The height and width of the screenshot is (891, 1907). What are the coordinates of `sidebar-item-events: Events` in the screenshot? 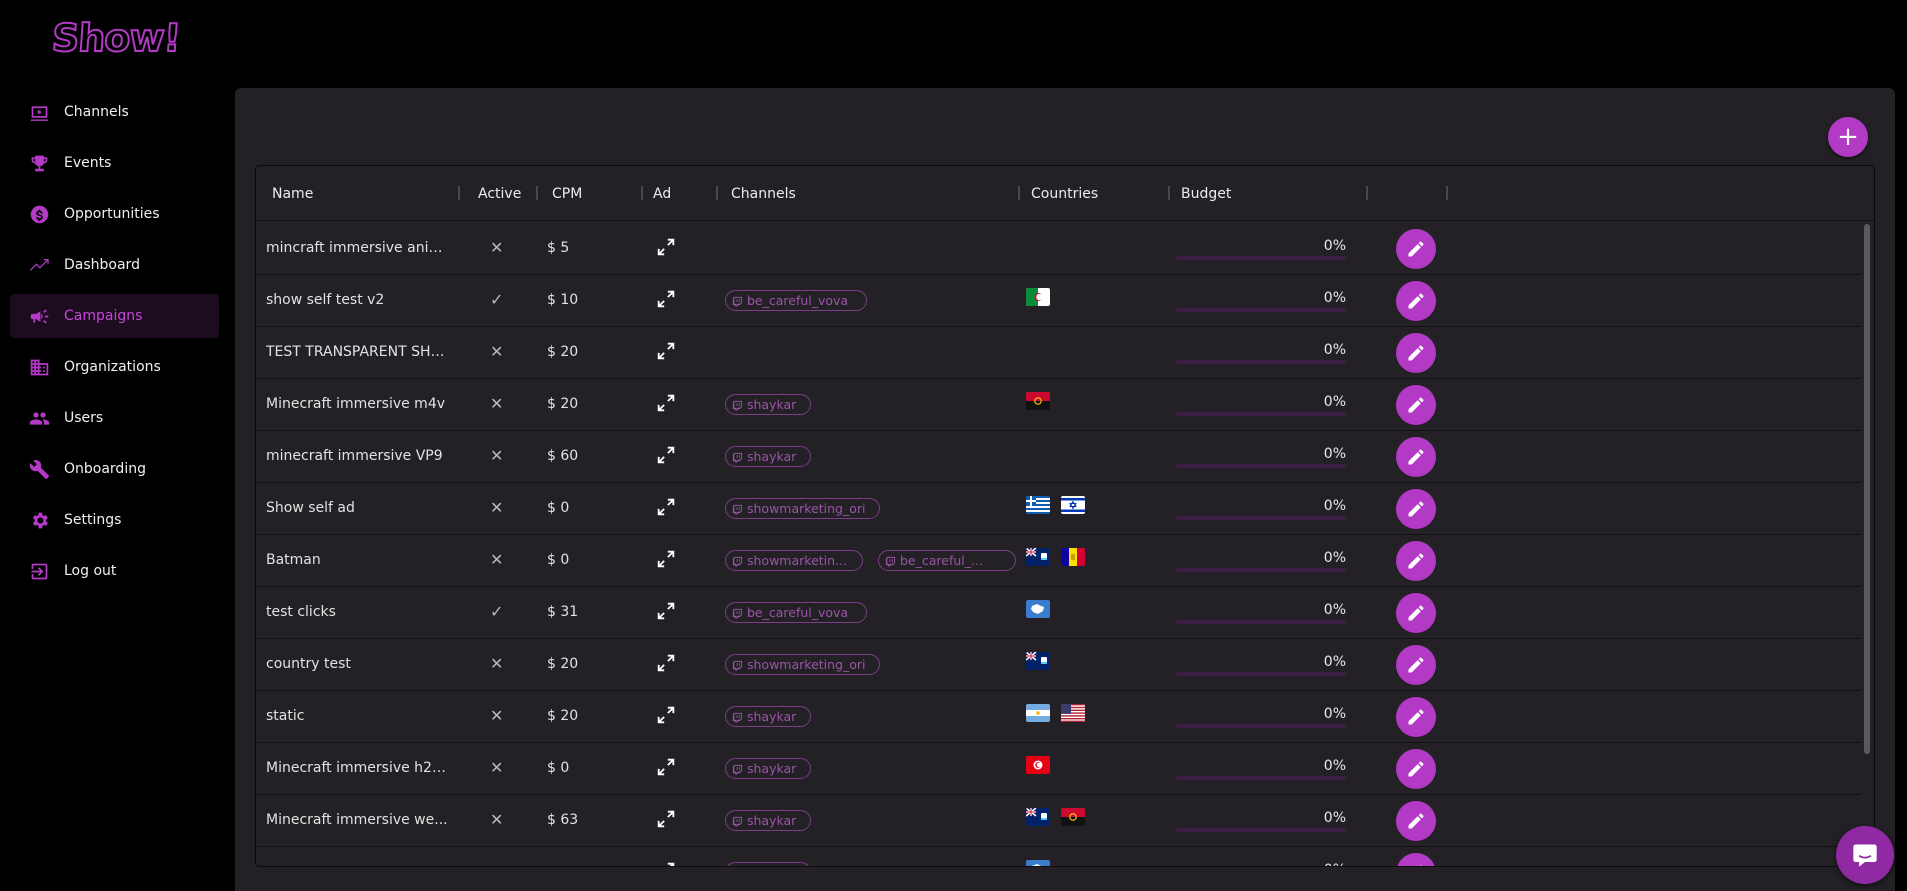 It's located at (114, 163).